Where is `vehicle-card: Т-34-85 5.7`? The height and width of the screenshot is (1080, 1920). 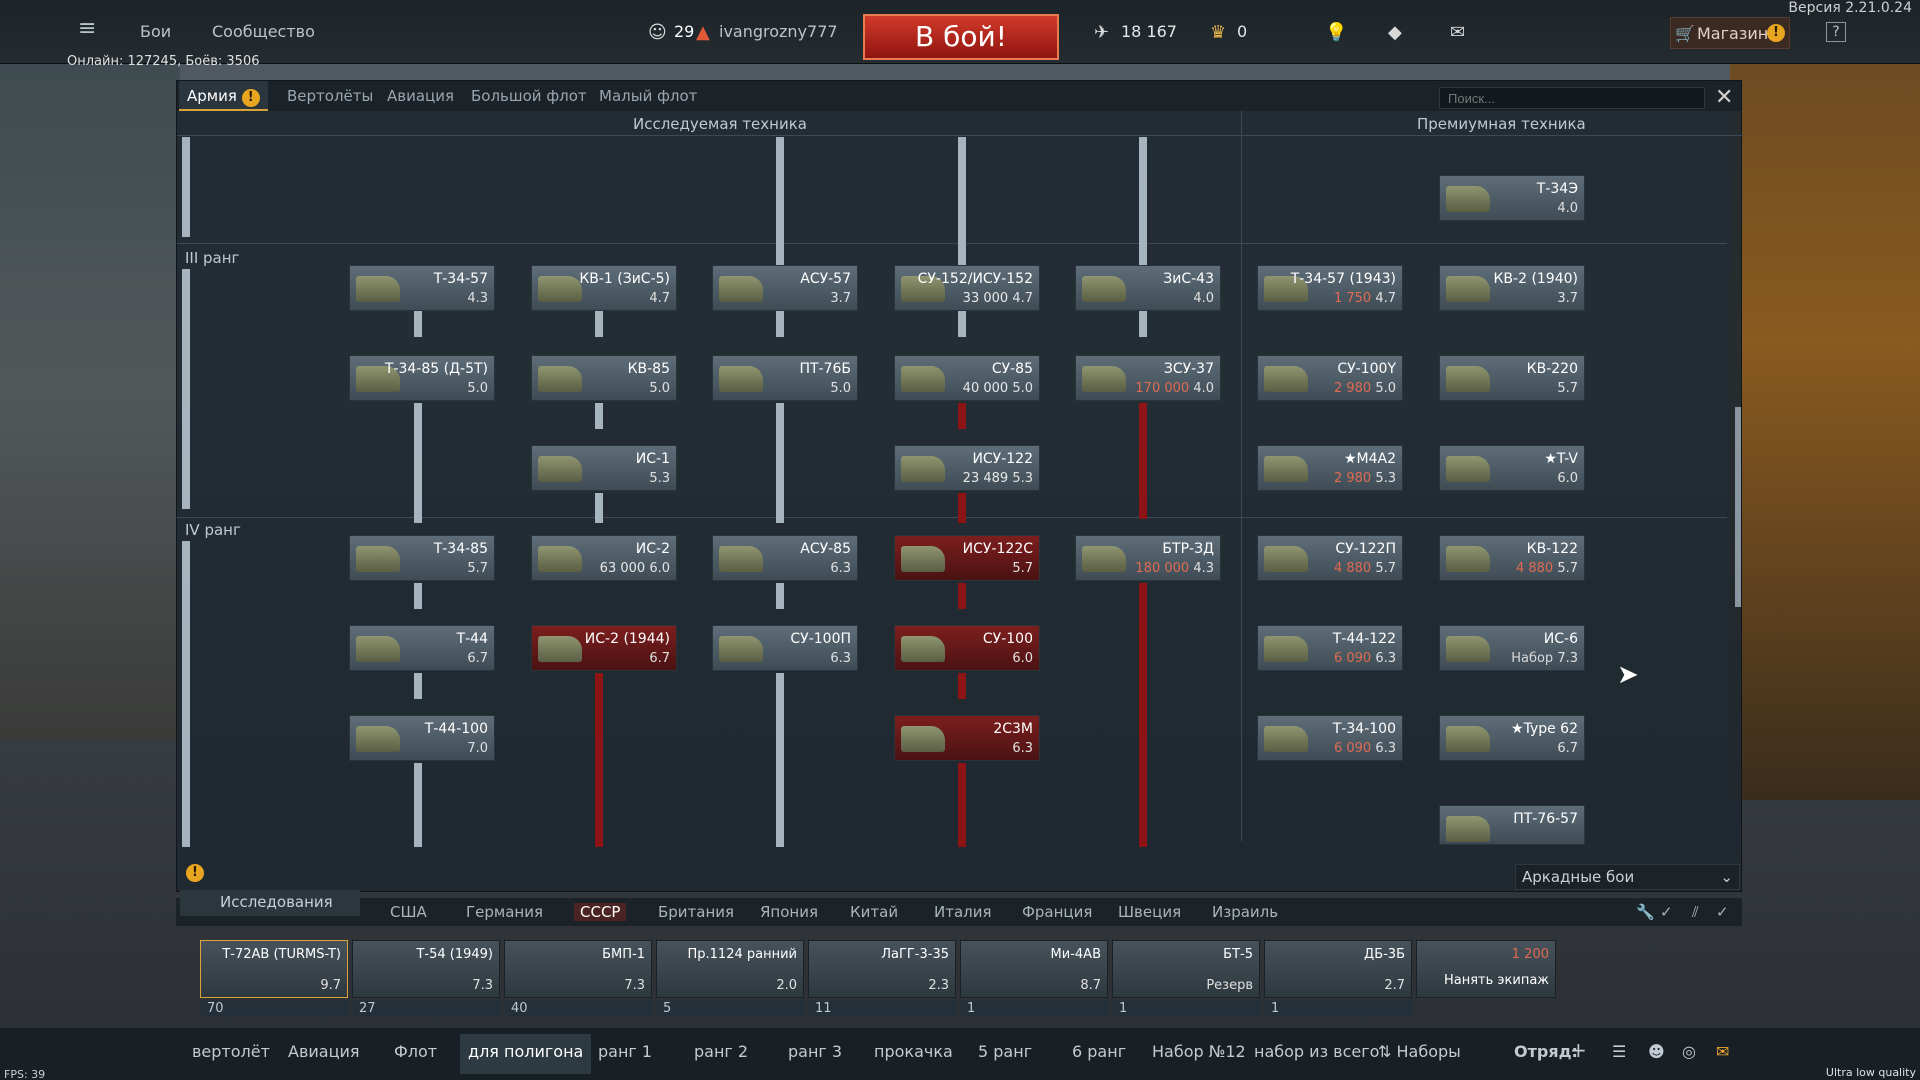
vehicle-card: Т-34-85 5.7 is located at coordinates (422, 558).